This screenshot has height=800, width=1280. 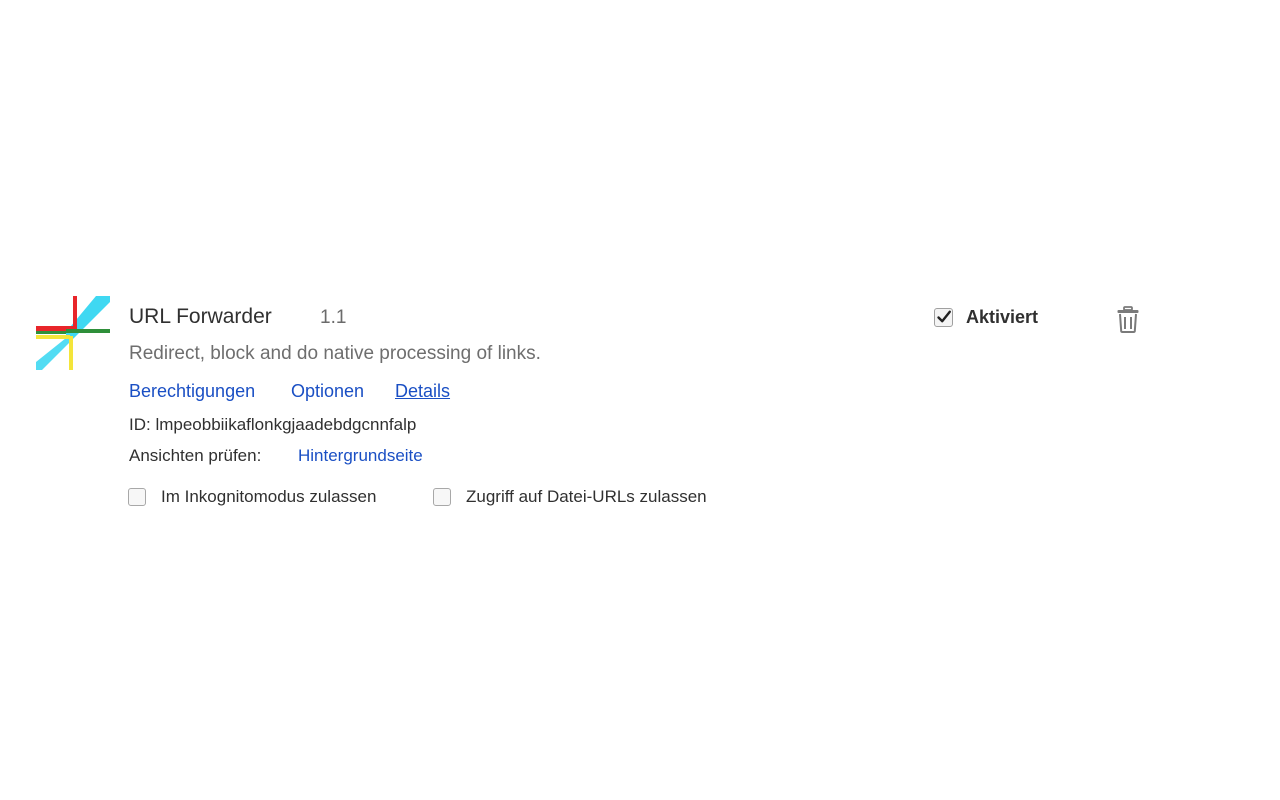 I want to click on trash-icon, so click(x=1128, y=319).